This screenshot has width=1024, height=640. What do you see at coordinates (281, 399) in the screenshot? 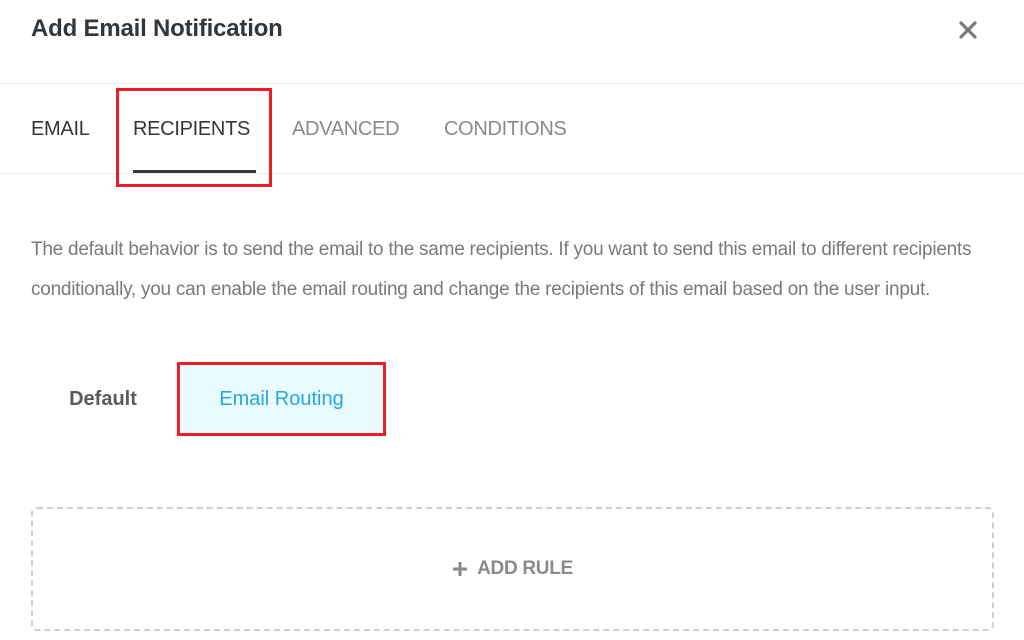
I see `mode-option-email-routing: Email Routing` at bounding box center [281, 399].